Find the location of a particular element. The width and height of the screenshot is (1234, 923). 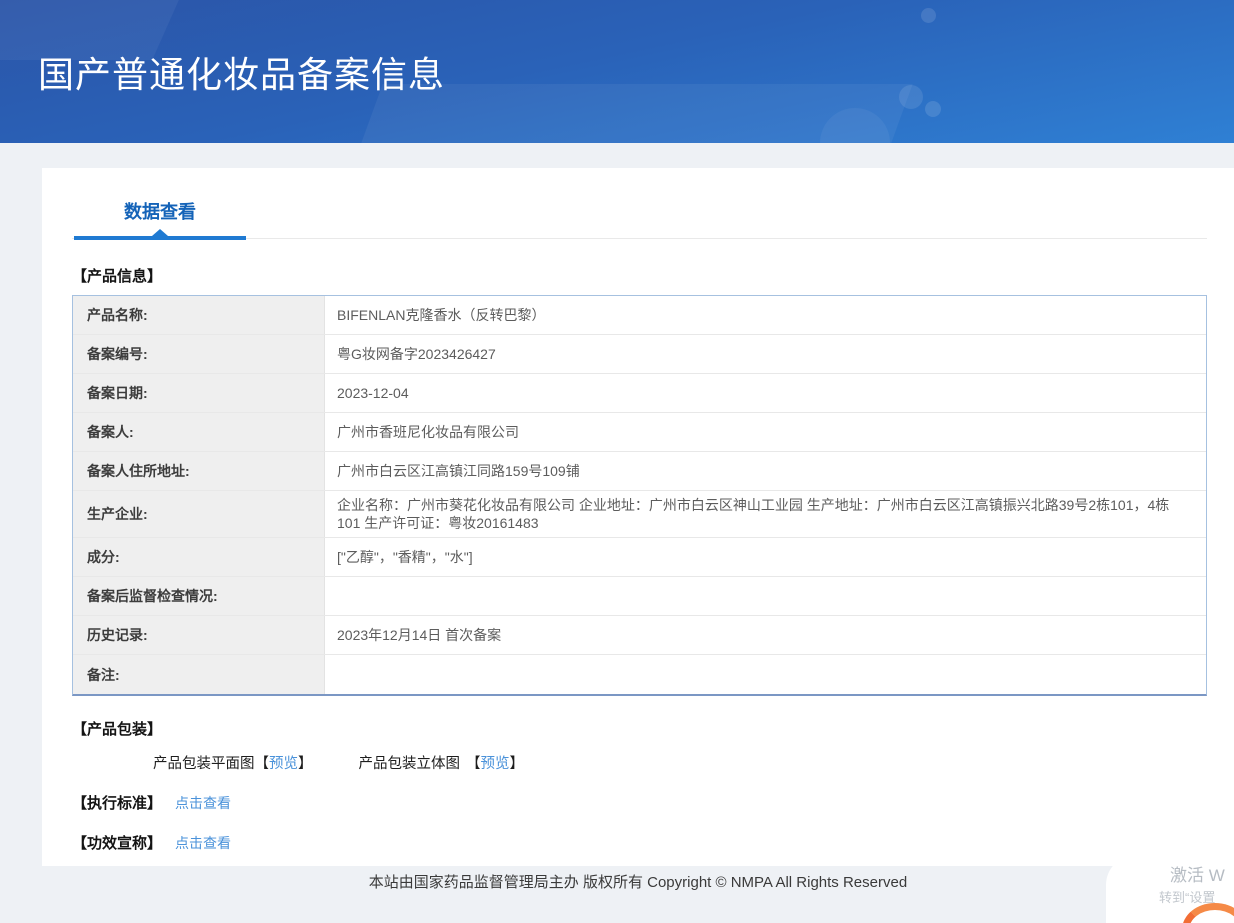

row-label: 备案人住所地址: is located at coordinates (199, 471).